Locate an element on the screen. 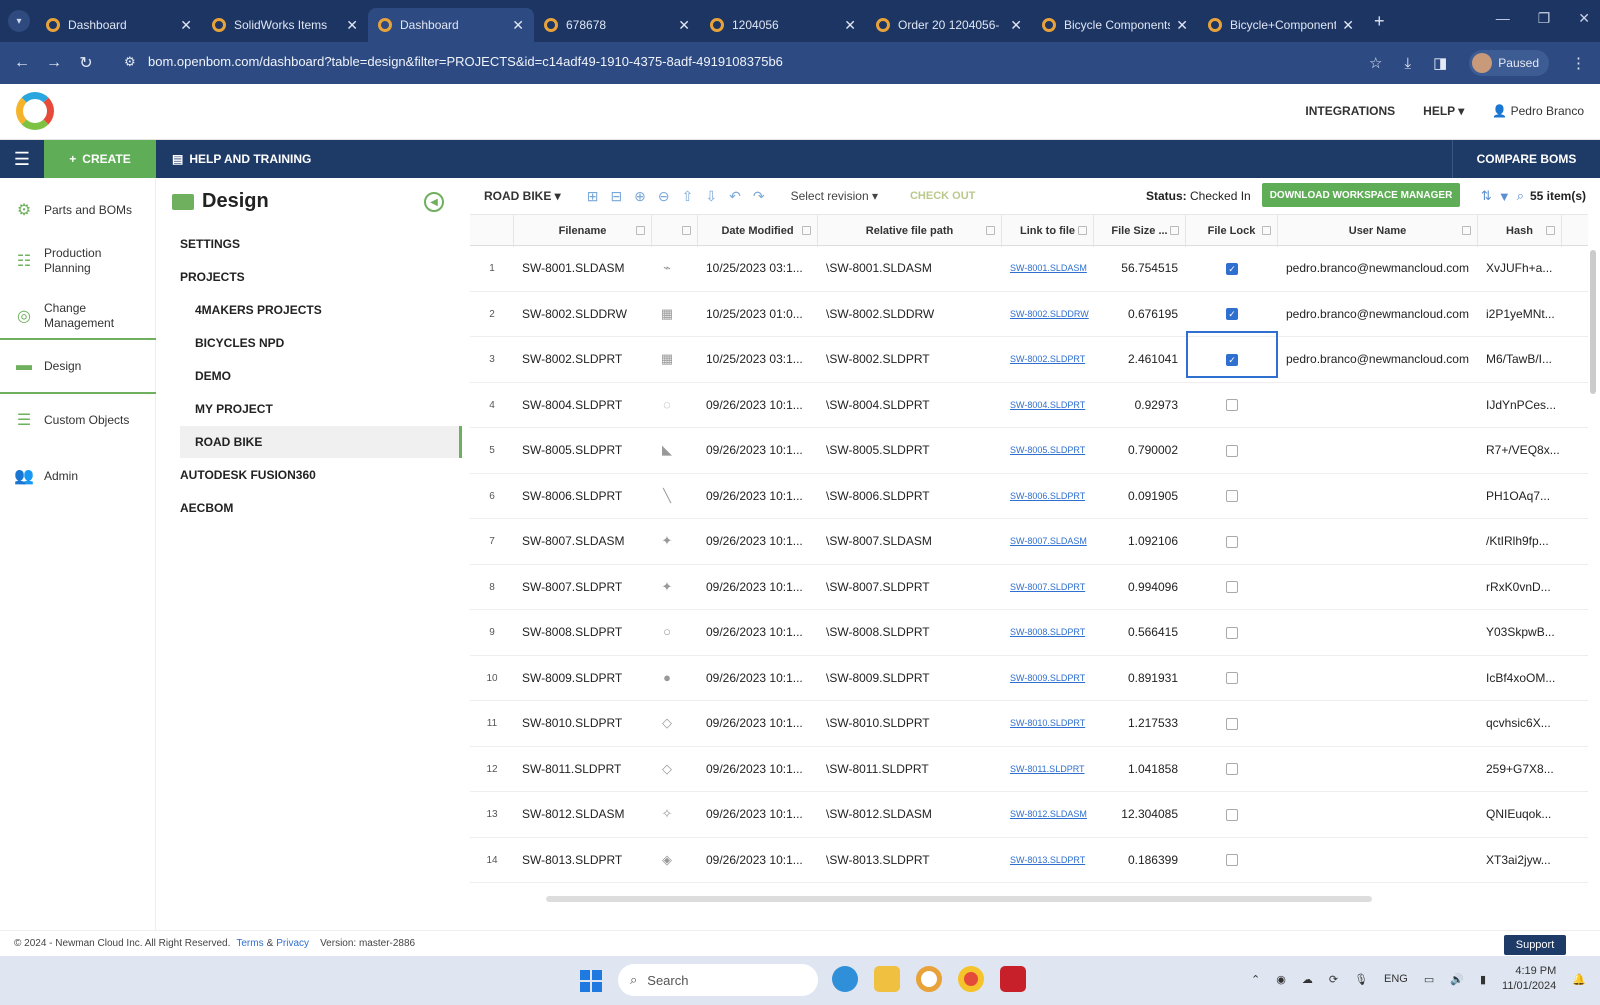 This screenshot has width=1600, height=1005. privacy-link: Privacy is located at coordinates (292, 943).